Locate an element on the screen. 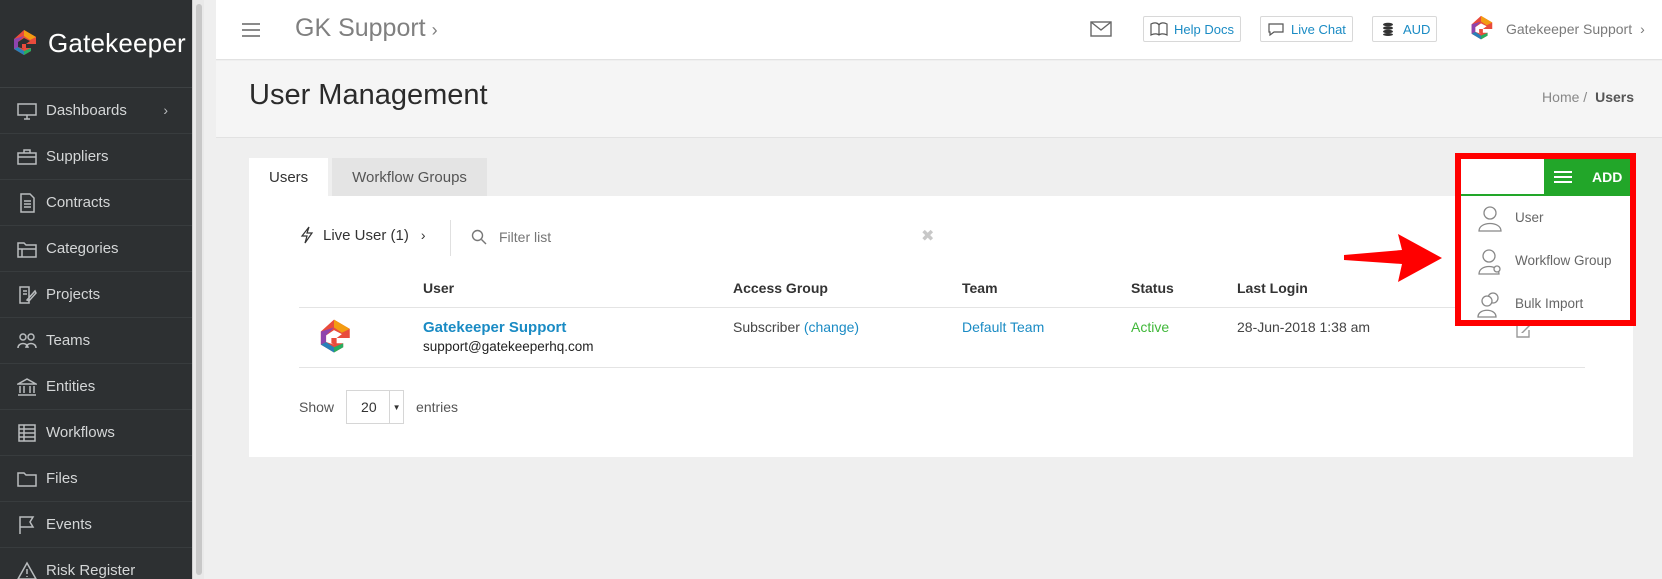 The height and width of the screenshot is (579, 1662). sidebar-item-workflows: Workflows is located at coordinates (102, 433).